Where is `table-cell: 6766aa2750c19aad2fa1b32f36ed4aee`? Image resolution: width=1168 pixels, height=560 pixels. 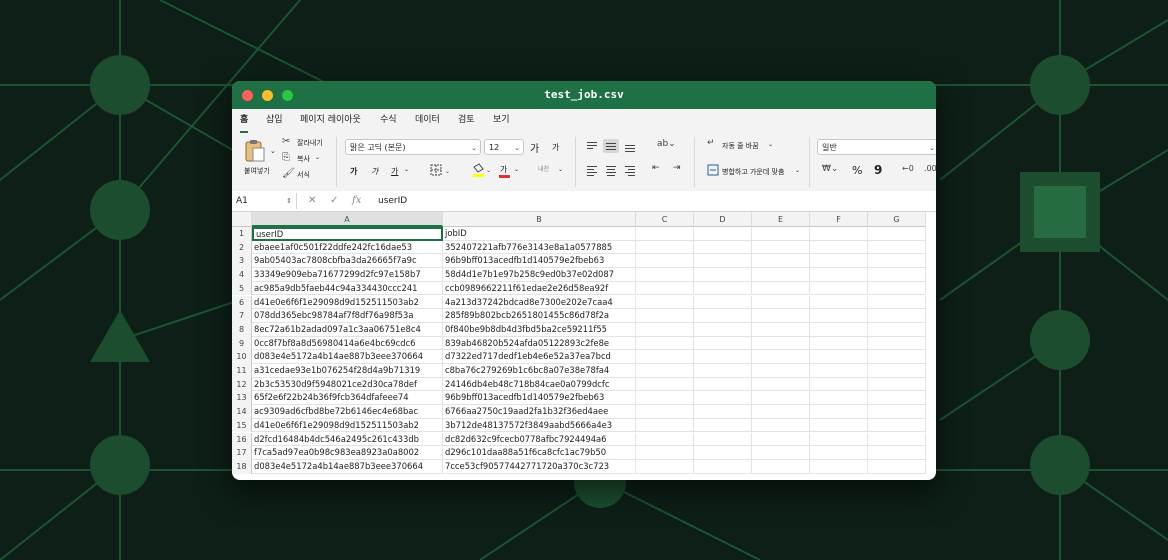
table-cell: 6766aa2750c19aad2fa1b32f36ed4aee is located at coordinates (539, 412).